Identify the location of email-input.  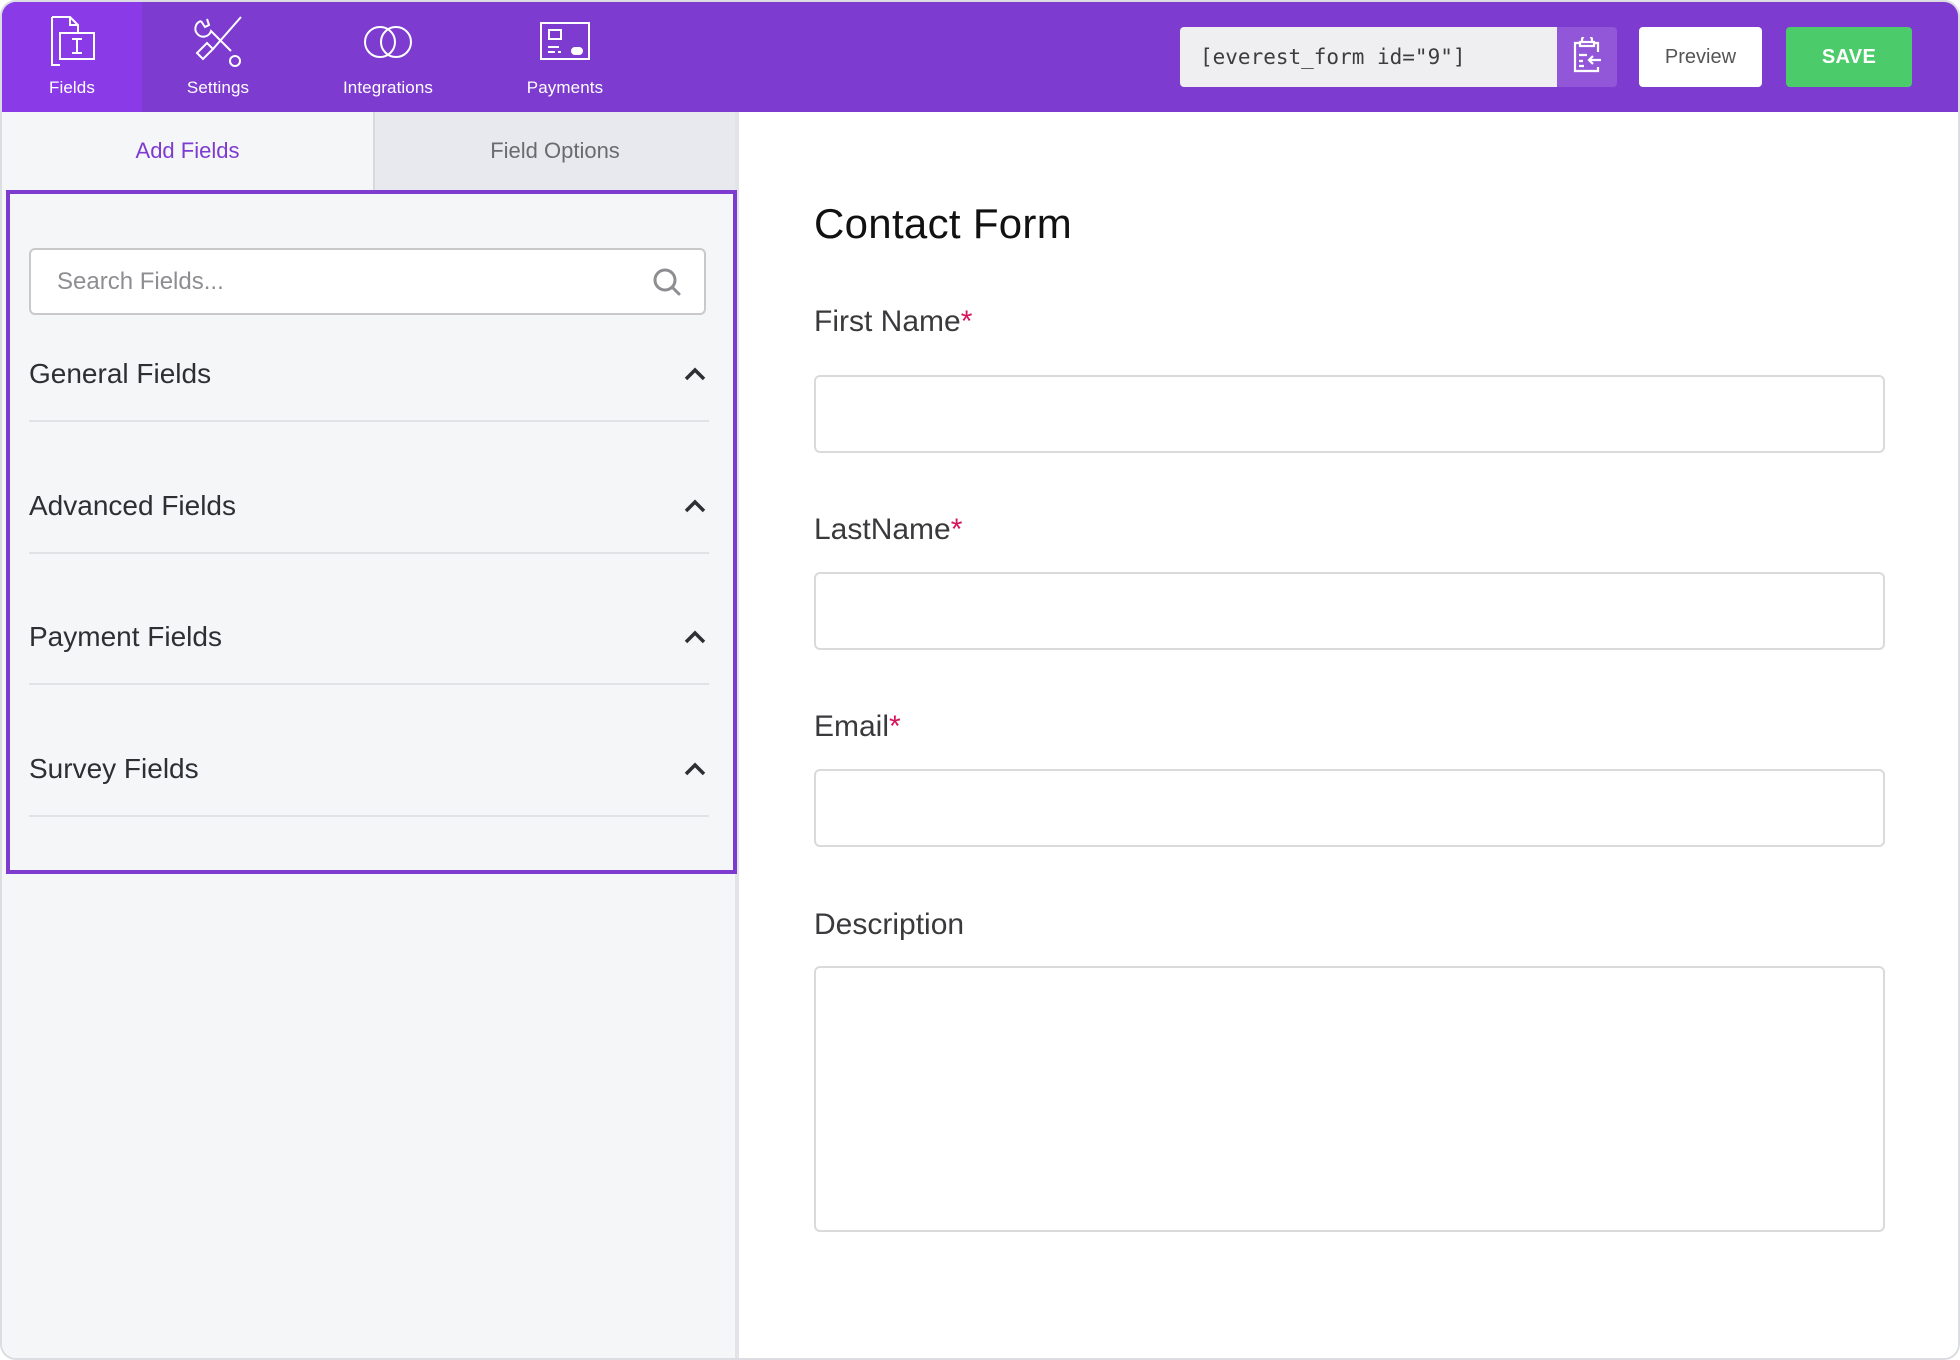
(1349, 808).